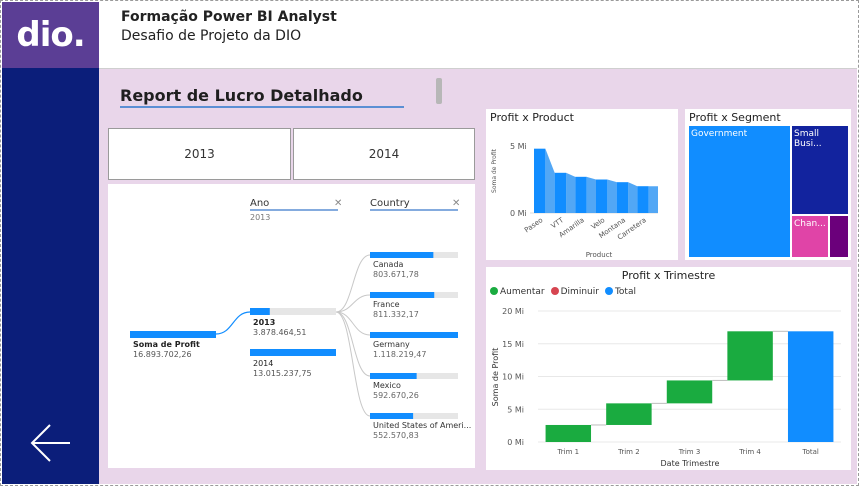  Describe the element at coordinates (399, 354) in the screenshot. I see `country-value-2: 1.118.219,47` at that location.